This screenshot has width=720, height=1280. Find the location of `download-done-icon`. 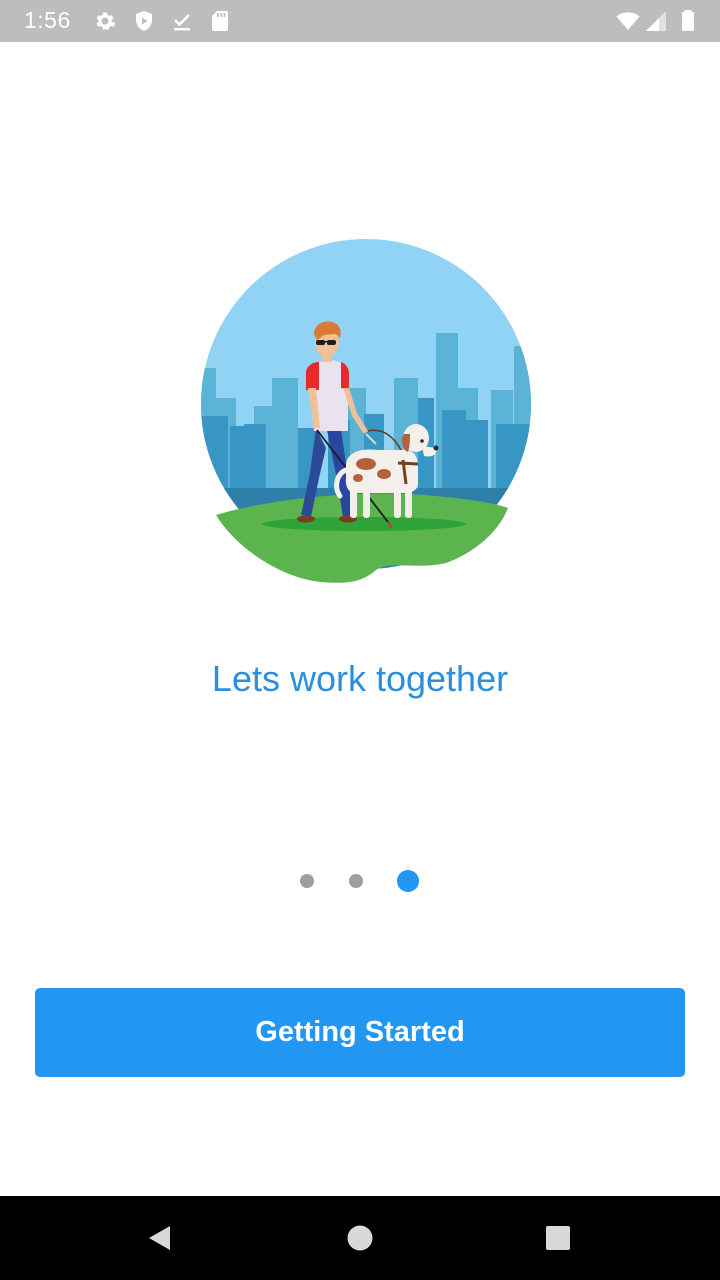

download-done-icon is located at coordinates (182, 21).